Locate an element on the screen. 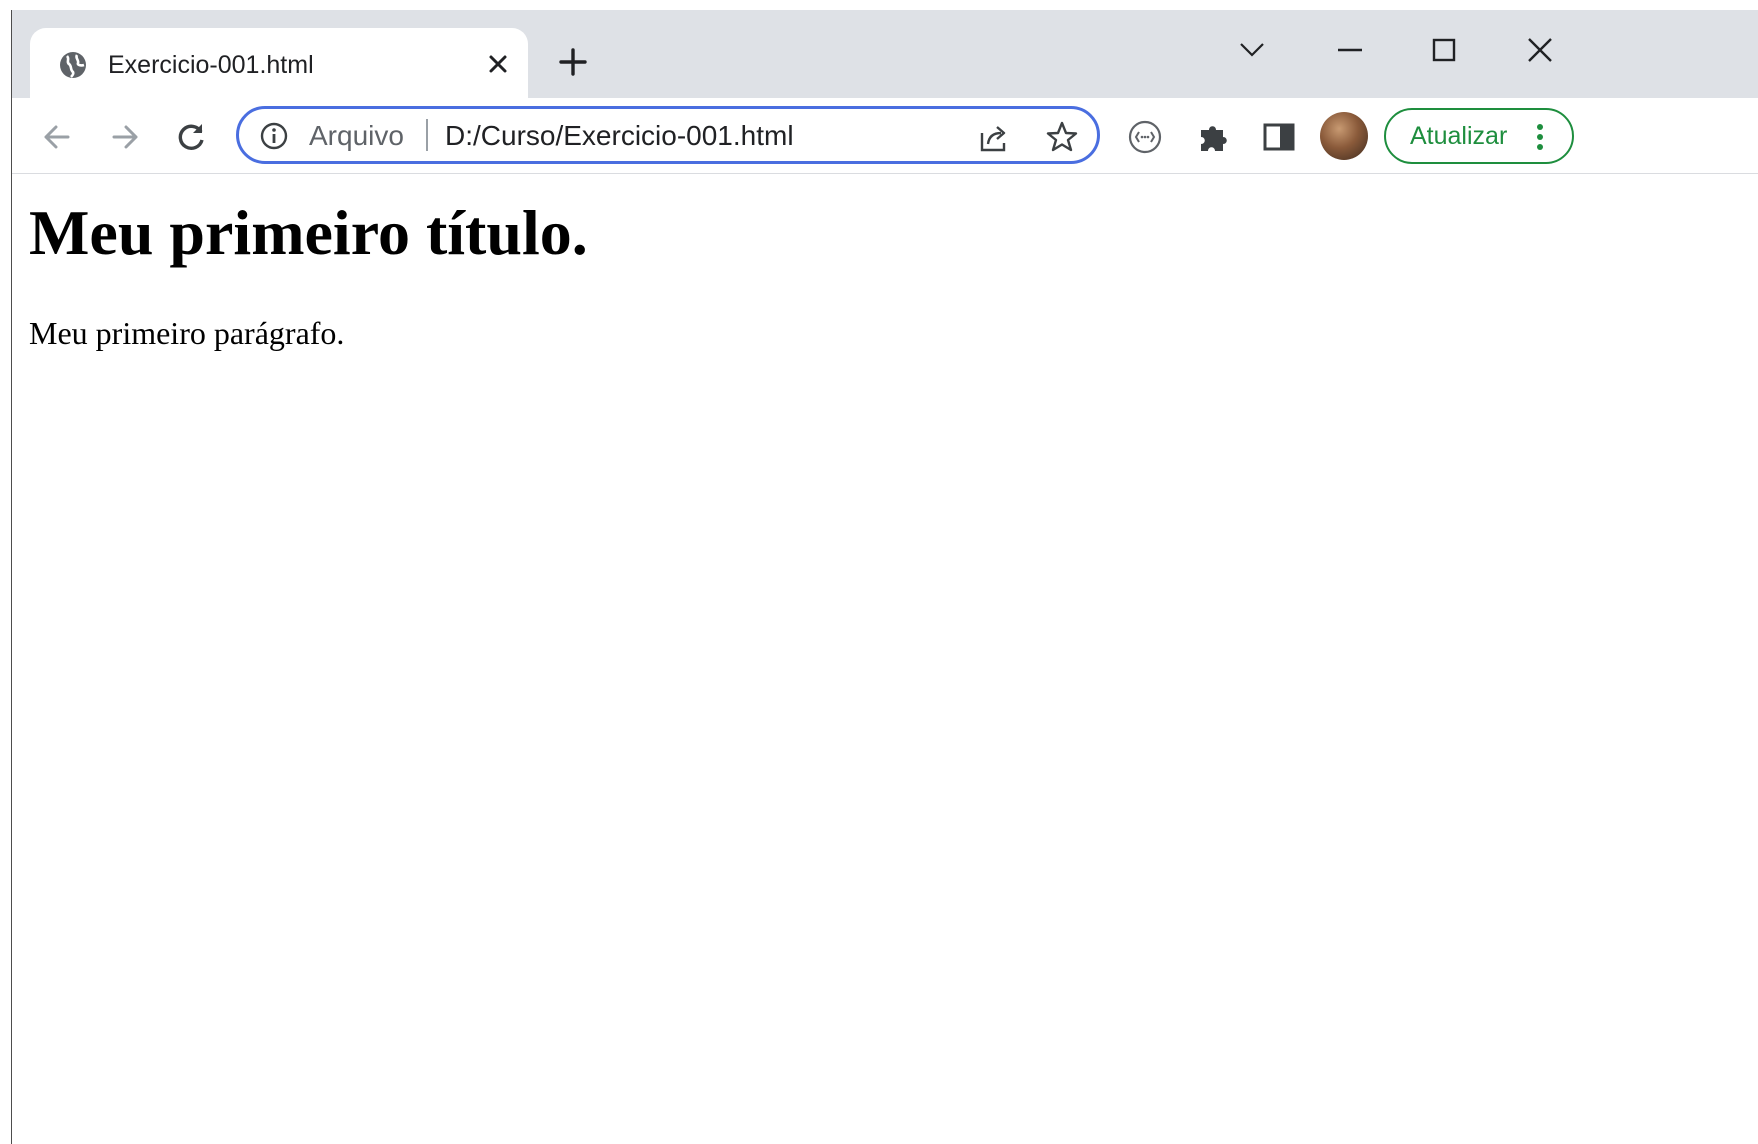 The width and height of the screenshot is (1758, 1144). page-heading: Meu primeiro título. is located at coordinates (308, 232).